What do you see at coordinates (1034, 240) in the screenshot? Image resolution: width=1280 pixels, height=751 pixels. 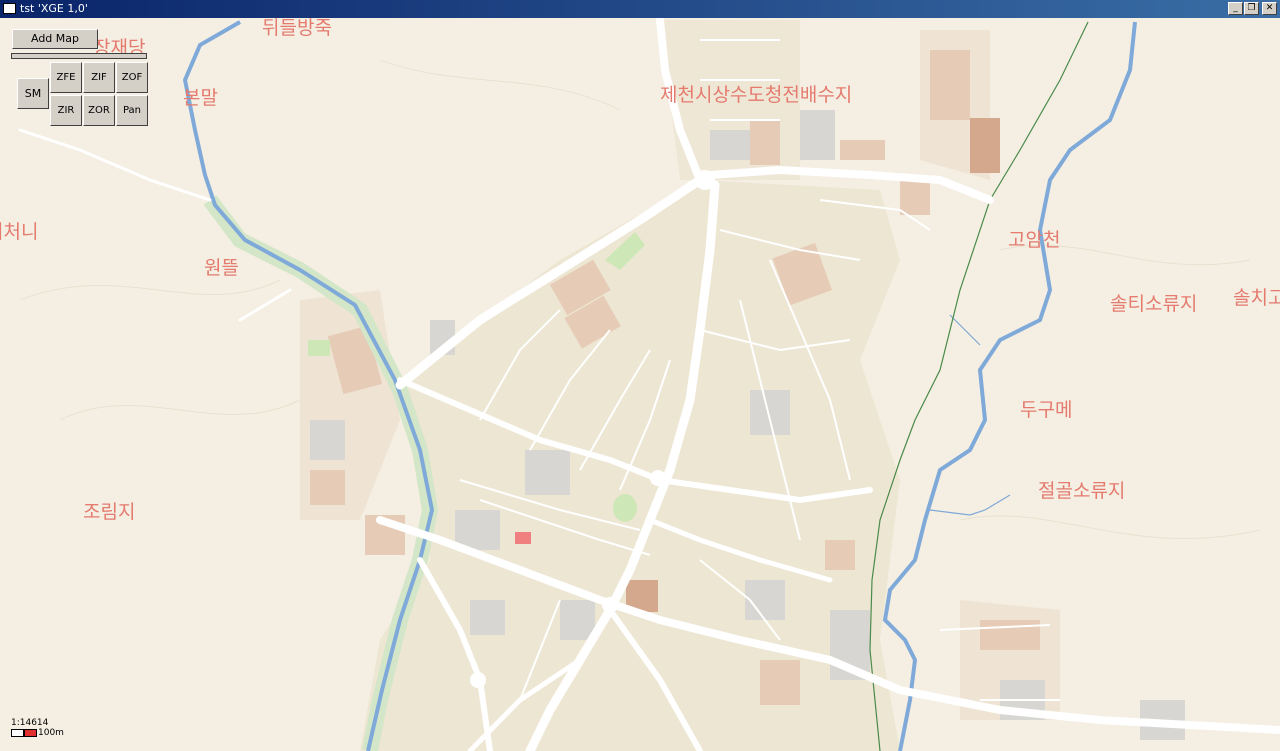 I see `place-label: 고암천` at bounding box center [1034, 240].